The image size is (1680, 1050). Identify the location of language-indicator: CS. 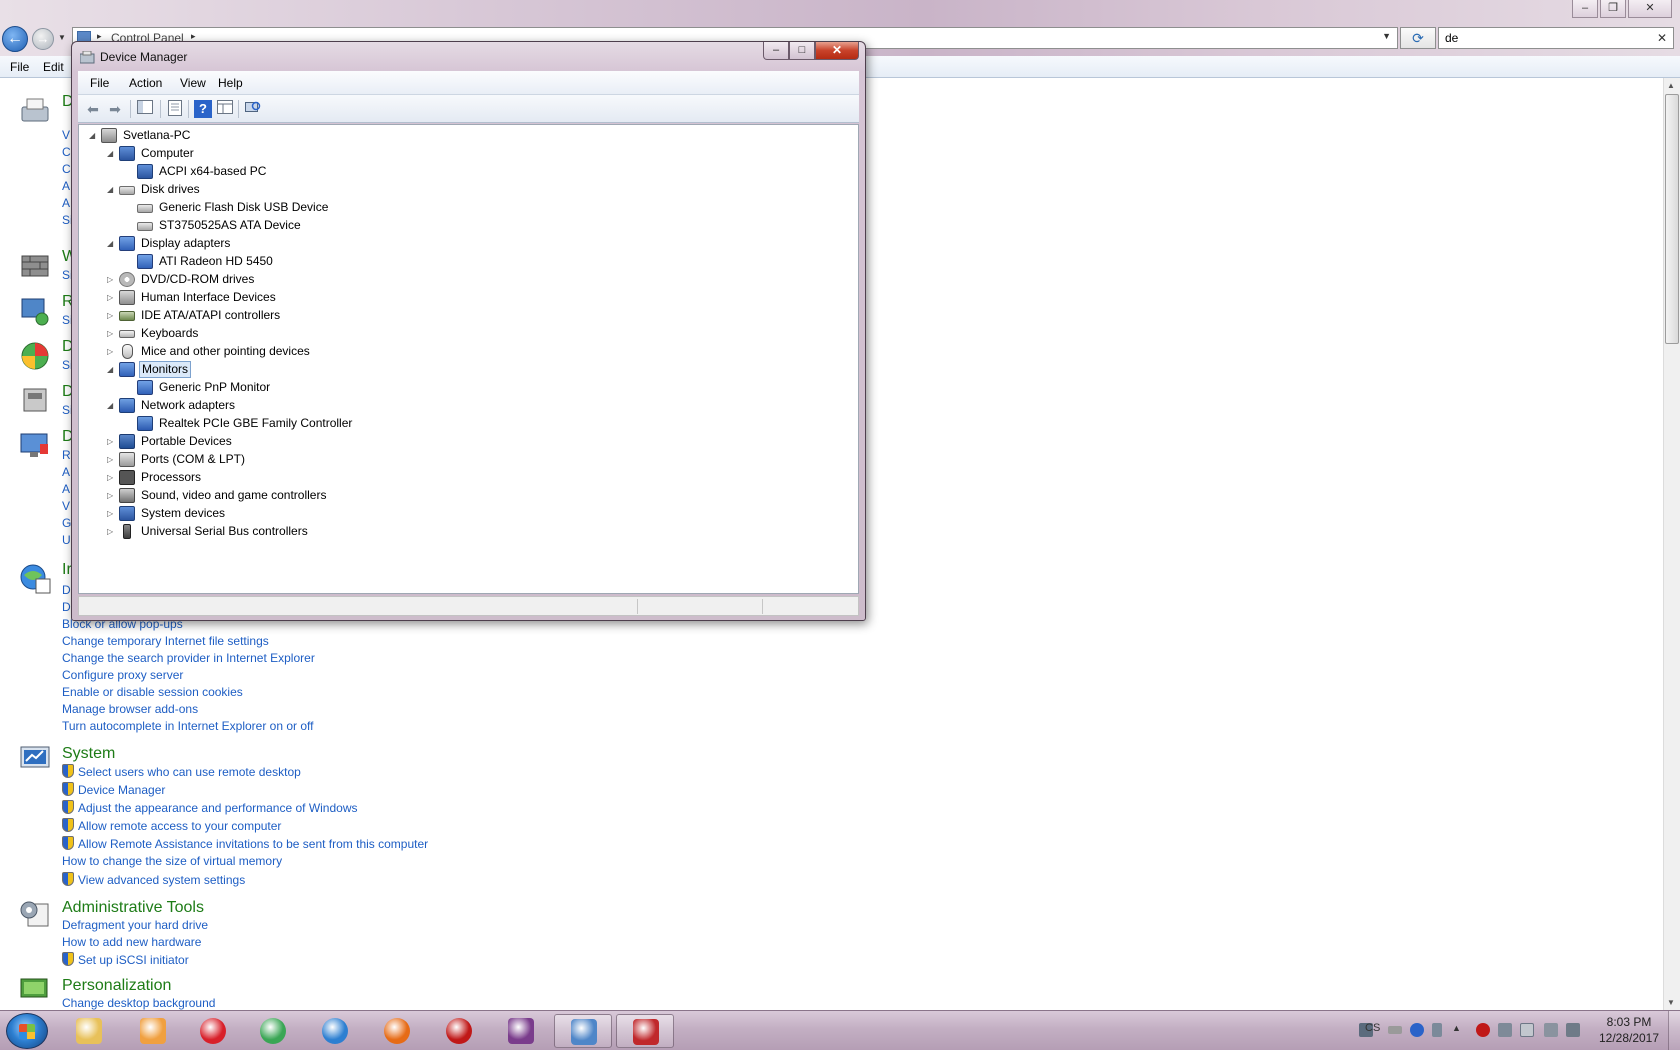
(1372, 1028).